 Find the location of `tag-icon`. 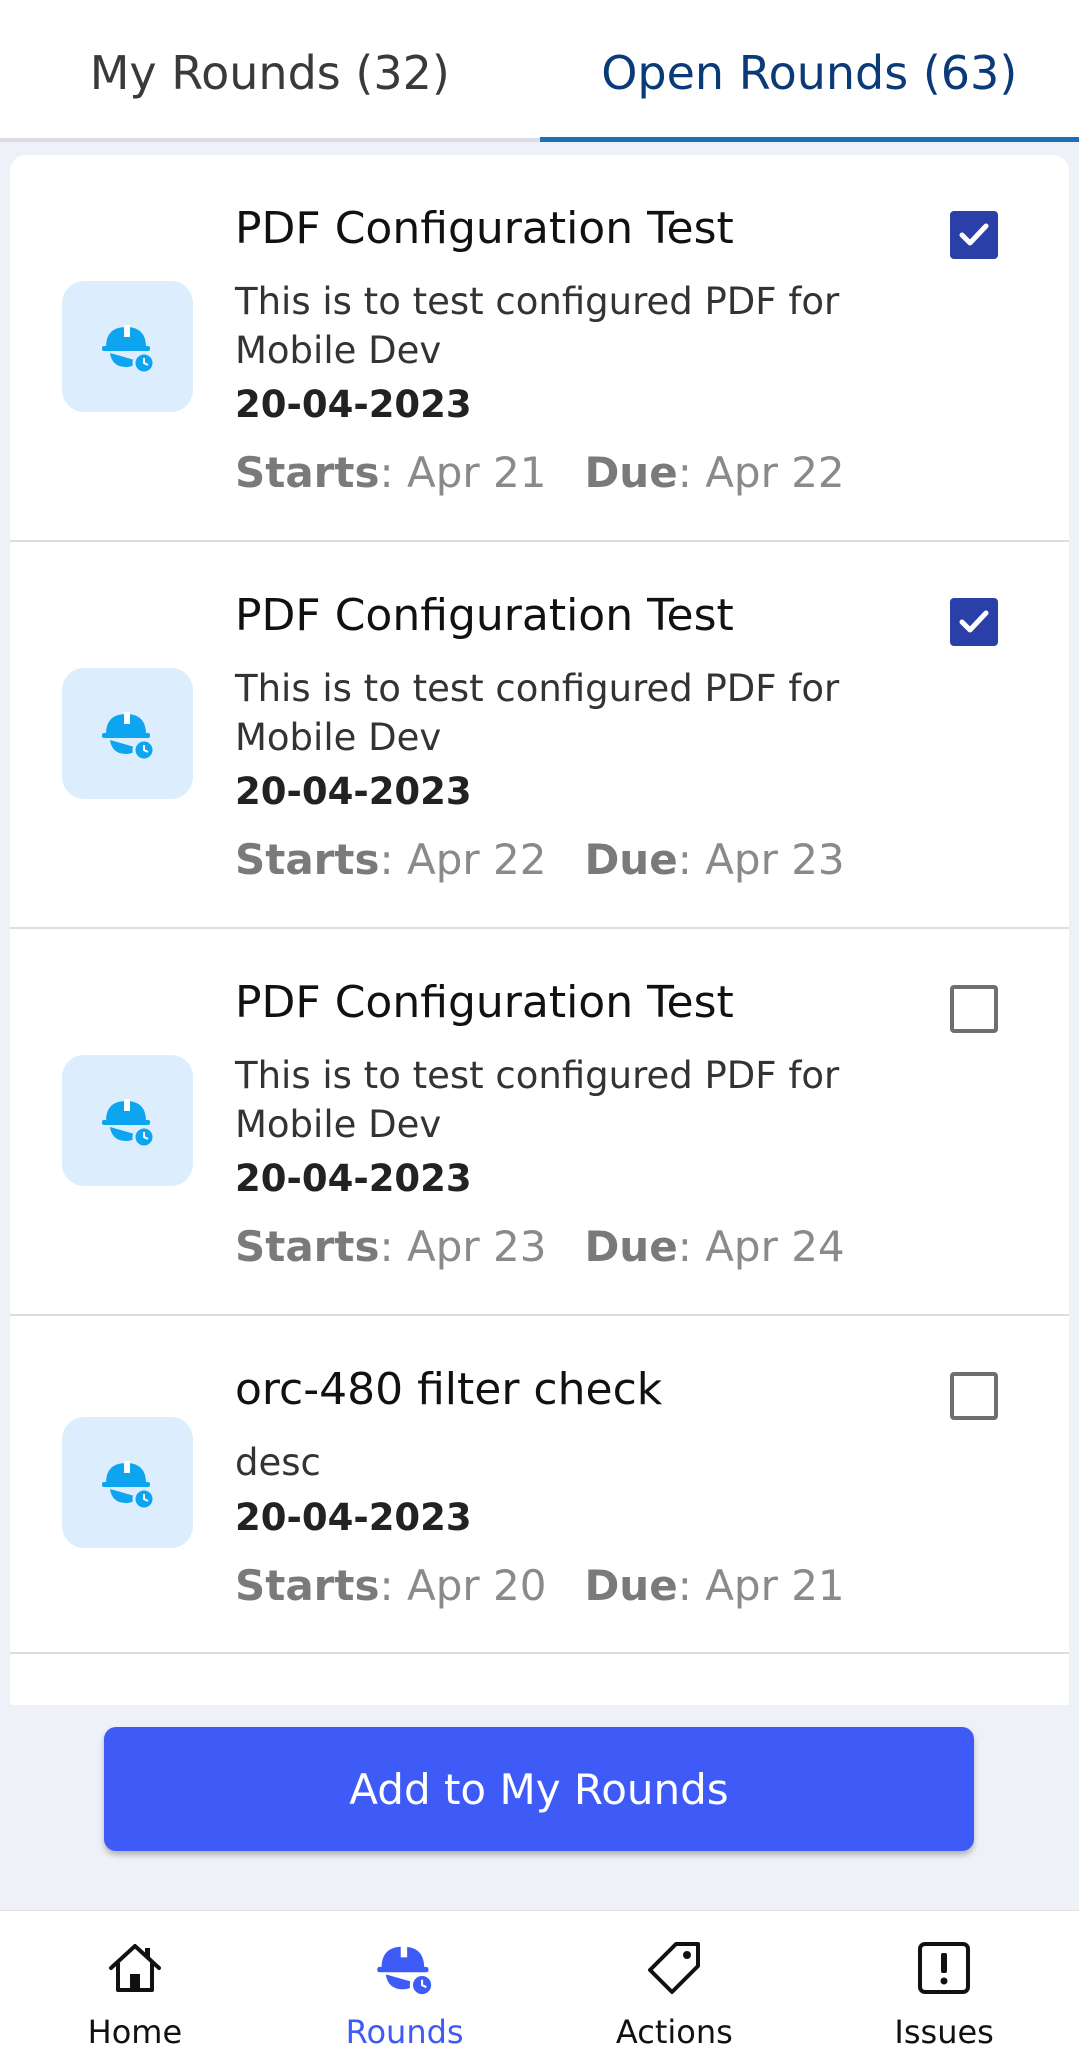

tag-icon is located at coordinates (674, 1968).